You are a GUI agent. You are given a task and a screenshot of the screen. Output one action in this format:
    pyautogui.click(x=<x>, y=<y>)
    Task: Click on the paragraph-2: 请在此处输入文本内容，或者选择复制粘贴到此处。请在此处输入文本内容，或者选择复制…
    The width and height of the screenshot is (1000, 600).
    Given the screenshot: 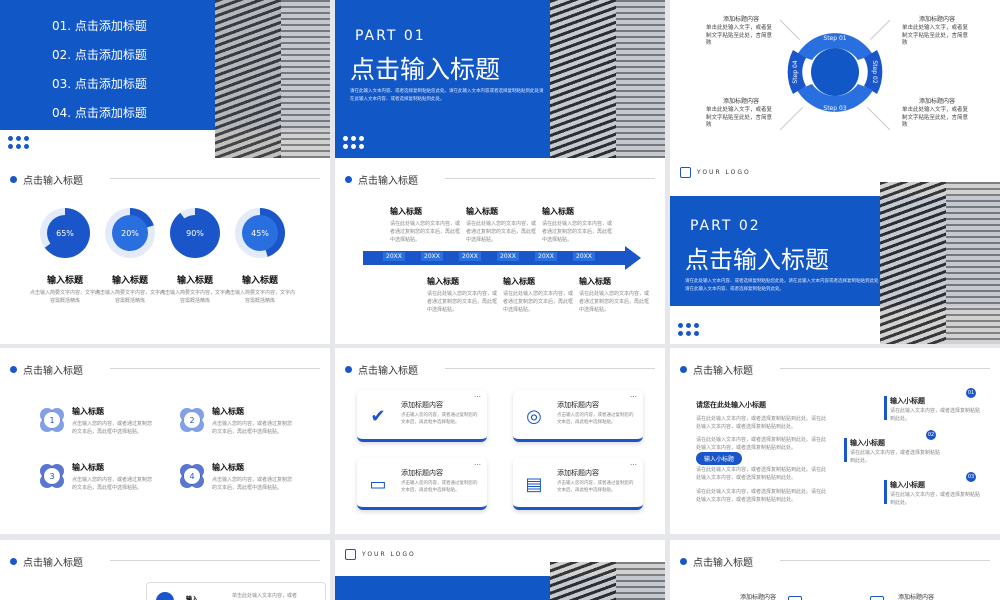 What is the action you would take?
    pyautogui.click(x=761, y=444)
    